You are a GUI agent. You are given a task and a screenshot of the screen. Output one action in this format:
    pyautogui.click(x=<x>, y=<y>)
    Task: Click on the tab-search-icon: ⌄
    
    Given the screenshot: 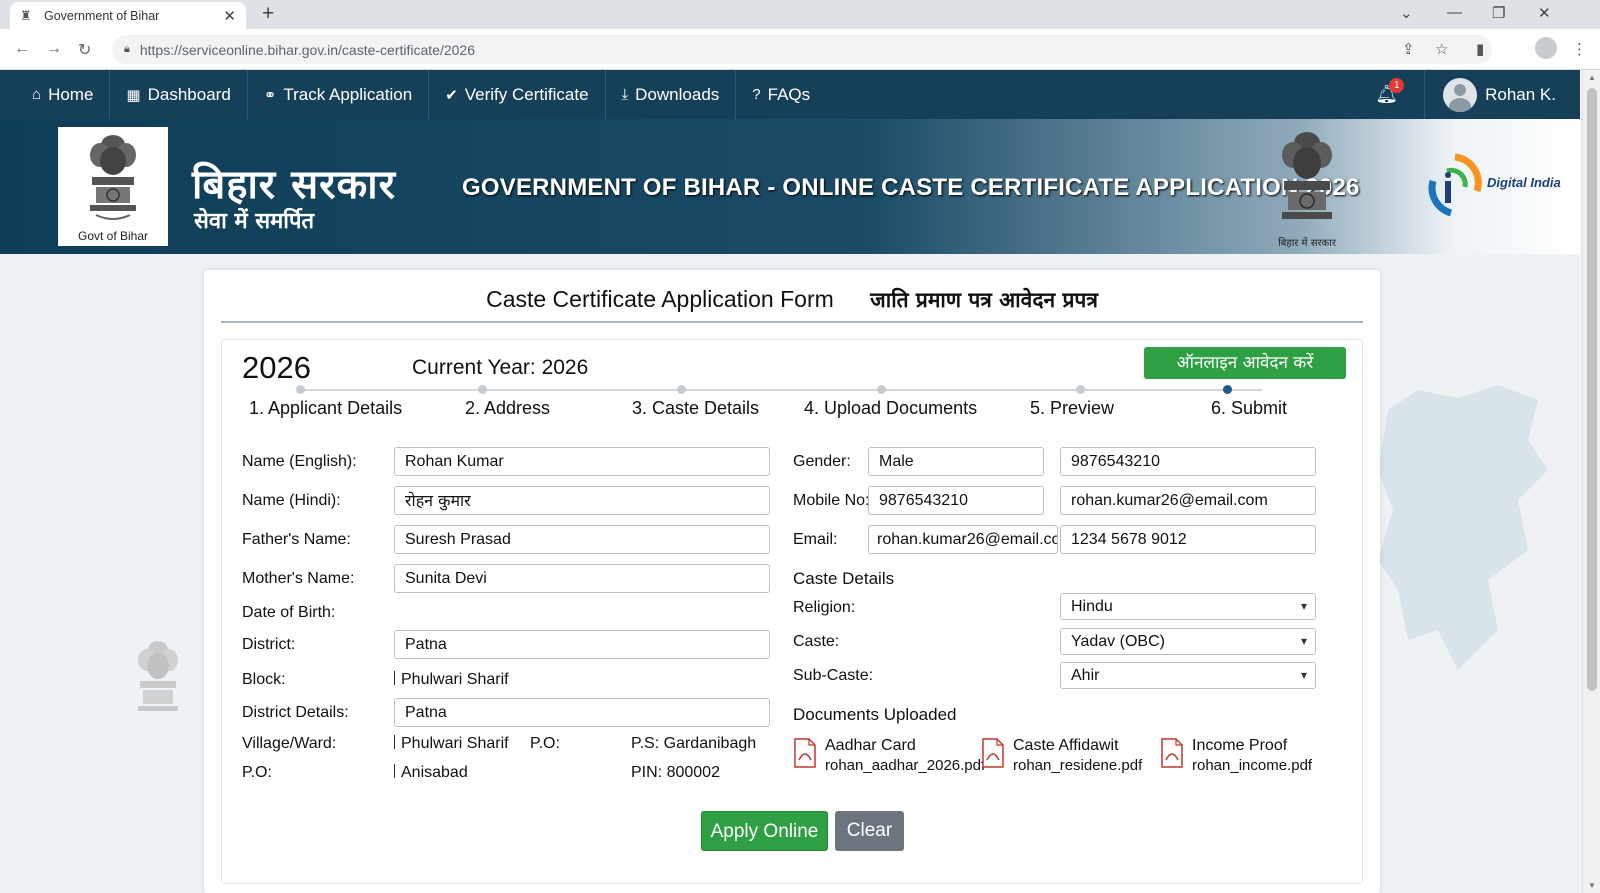 What is the action you would take?
    pyautogui.click(x=1406, y=13)
    